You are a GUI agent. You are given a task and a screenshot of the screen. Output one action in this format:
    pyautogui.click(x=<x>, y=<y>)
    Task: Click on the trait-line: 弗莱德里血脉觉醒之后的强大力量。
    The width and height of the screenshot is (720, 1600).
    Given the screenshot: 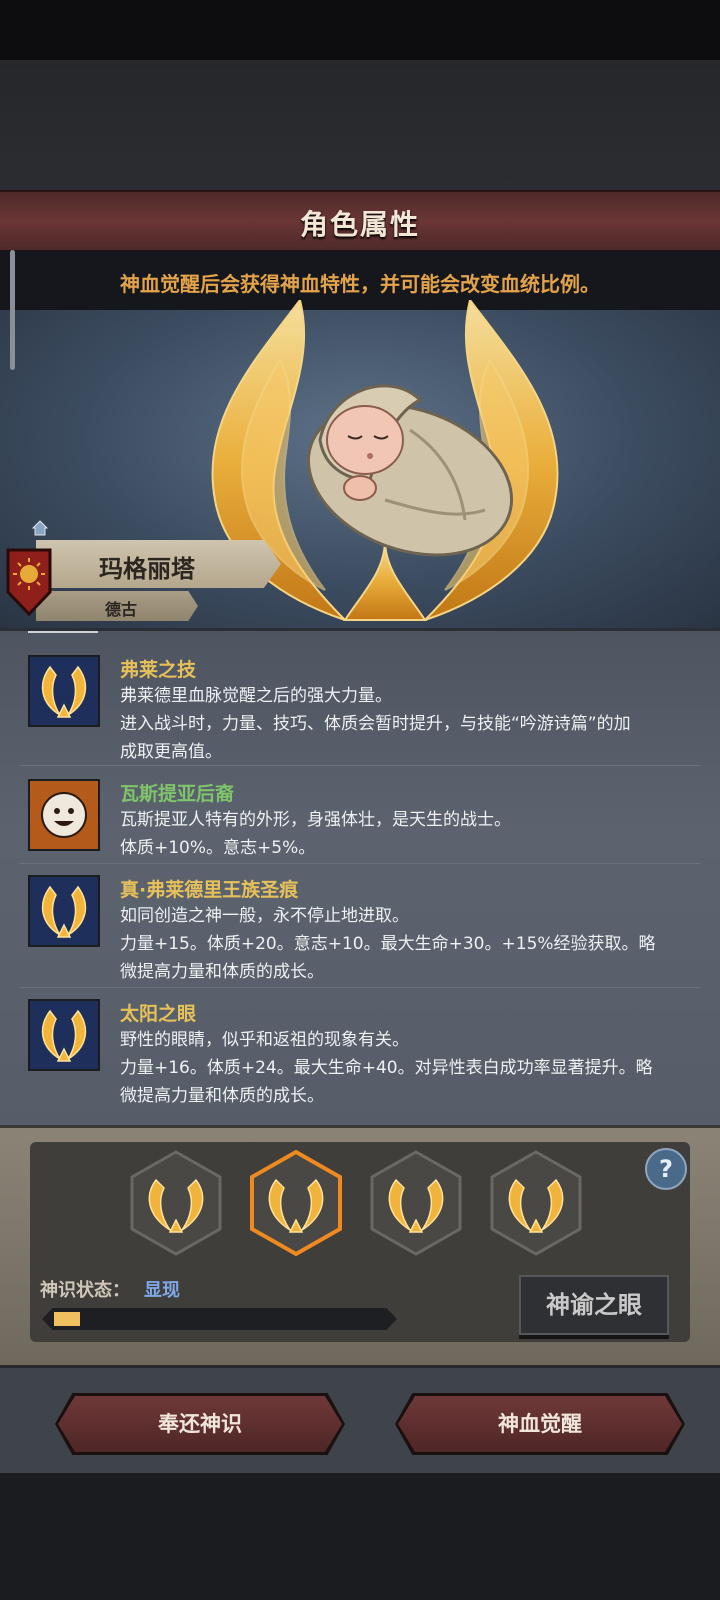 What is the action you would take?
    pyautogui.click(x=256, y=696)
    